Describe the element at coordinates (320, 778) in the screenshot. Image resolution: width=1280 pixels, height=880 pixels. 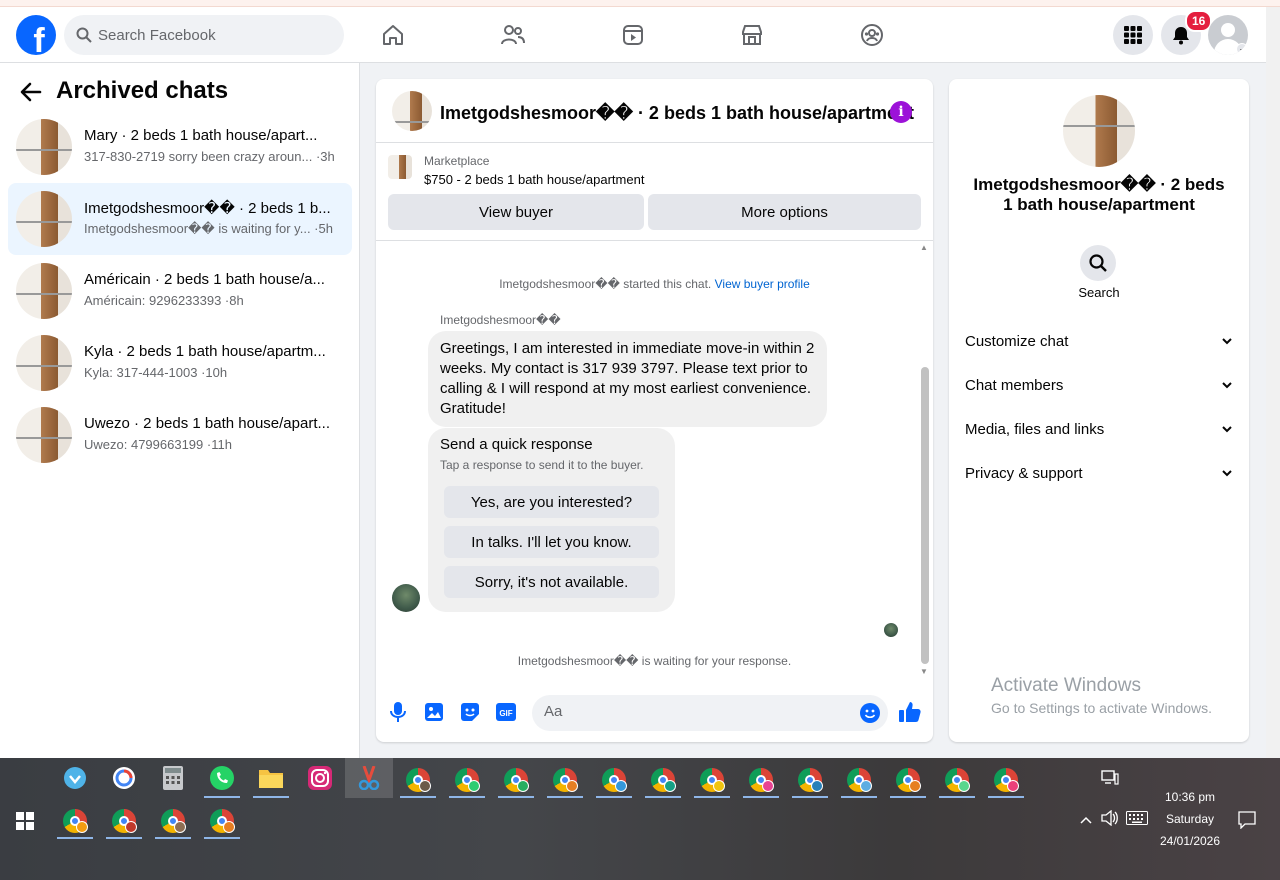
I see `instagram-icon` at that location.